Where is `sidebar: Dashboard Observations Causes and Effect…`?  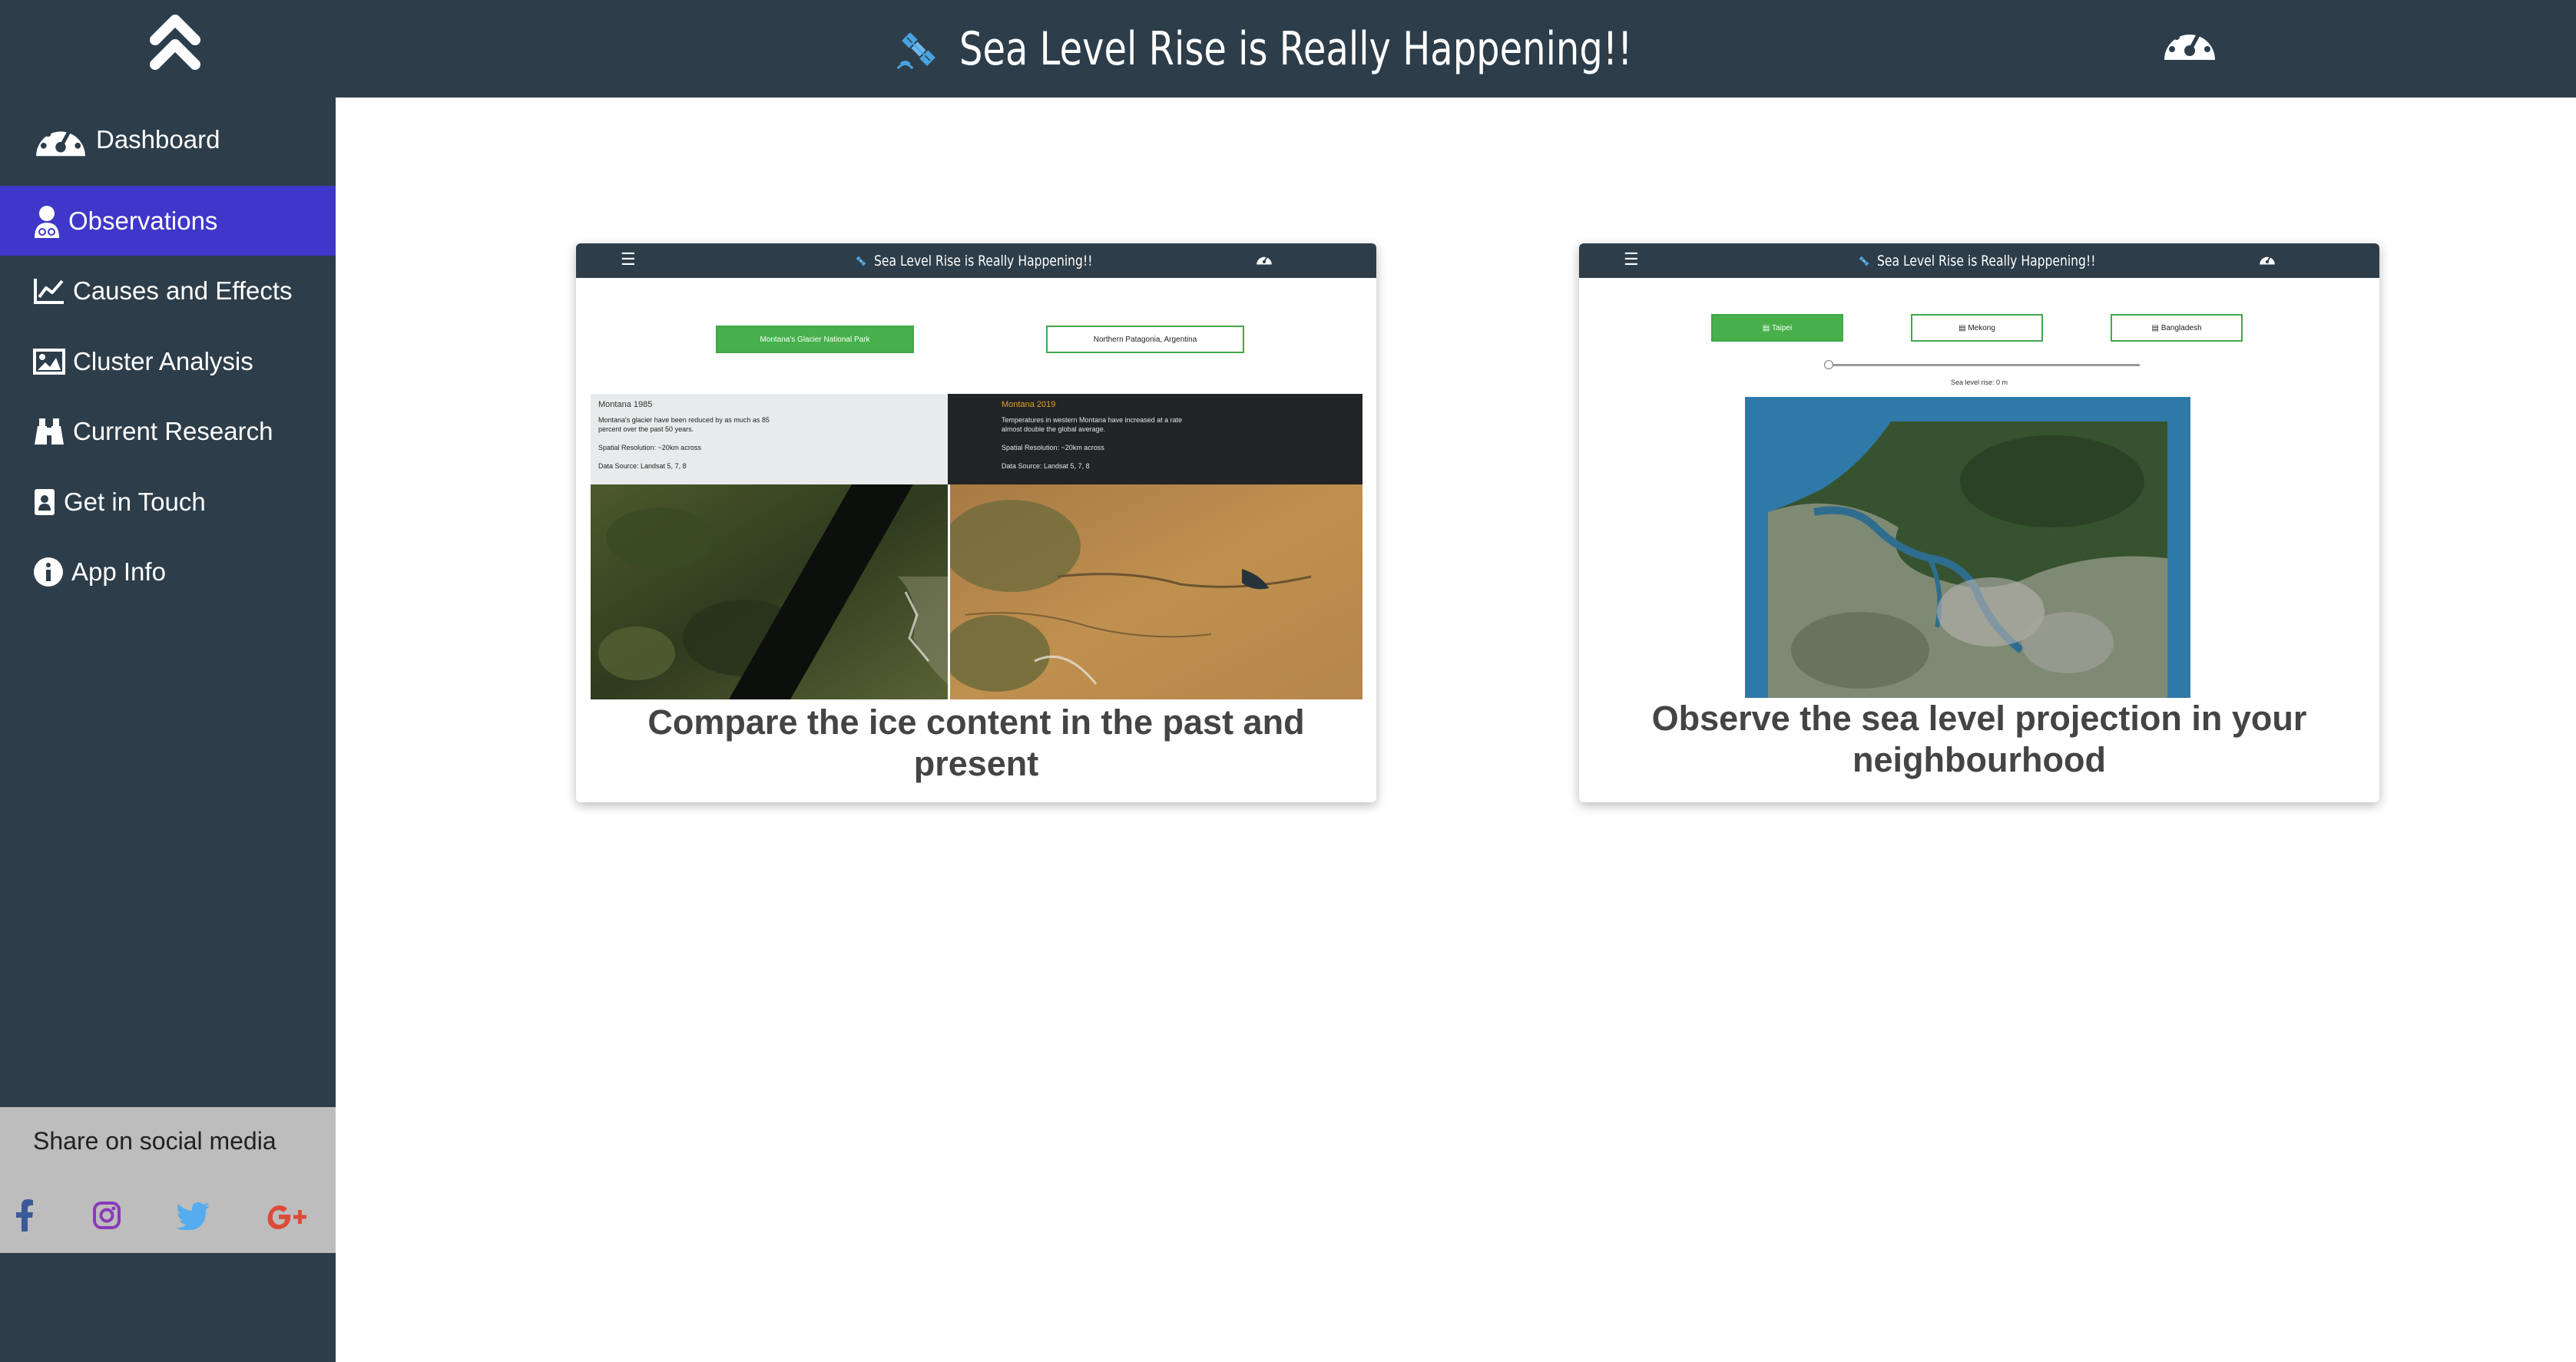 sidebar: Dashboard Observations Causes and Effect… is located at coordinates (168, 730).